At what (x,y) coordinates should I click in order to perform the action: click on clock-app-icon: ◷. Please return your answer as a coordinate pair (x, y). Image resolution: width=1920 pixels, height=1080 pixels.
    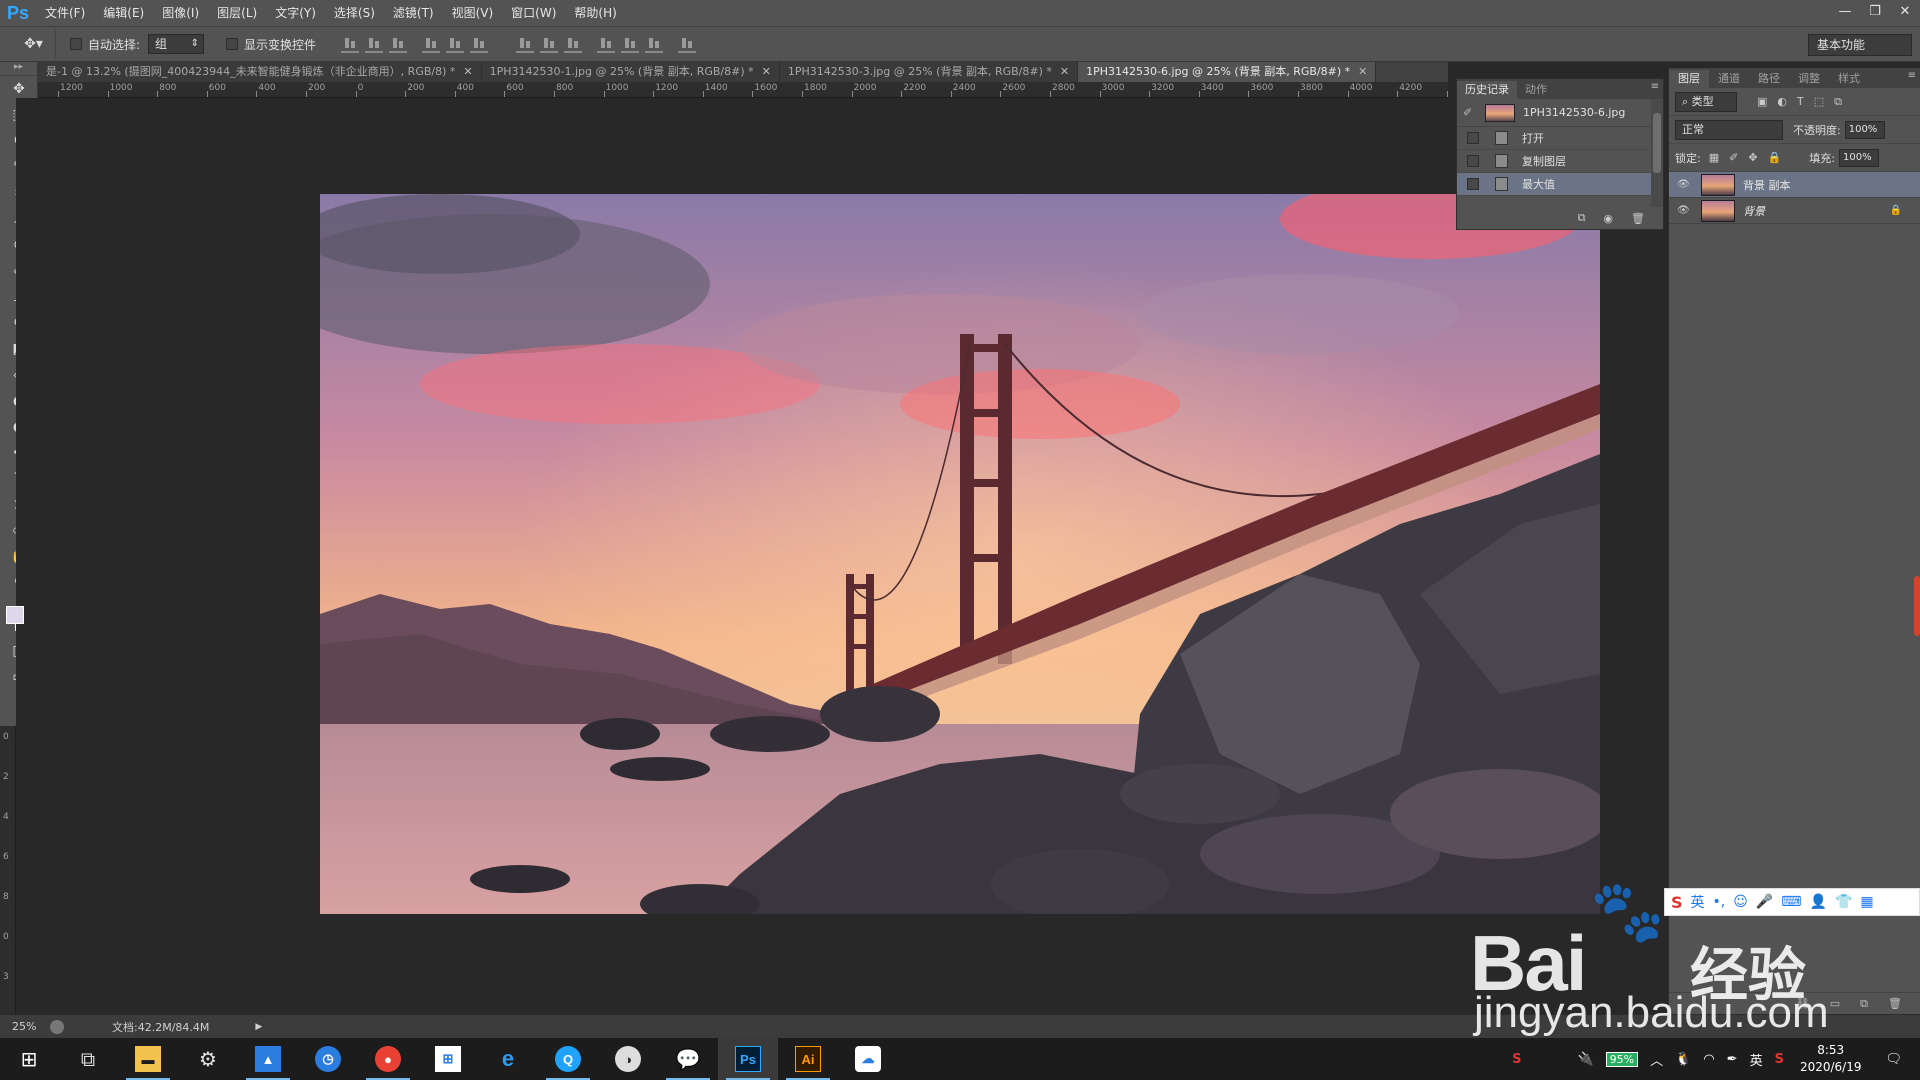
    Looking at the image, I should click on (328, 1059).